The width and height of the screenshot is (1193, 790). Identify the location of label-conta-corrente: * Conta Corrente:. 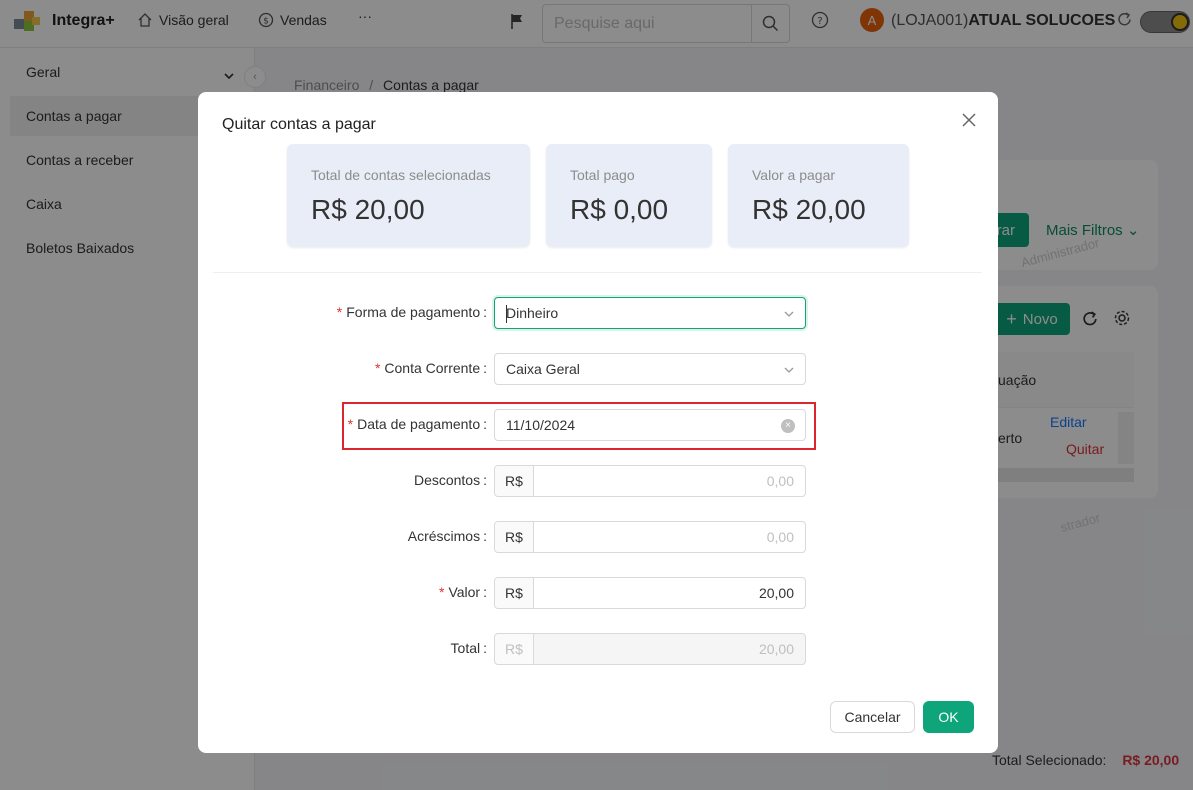
(431, 368).